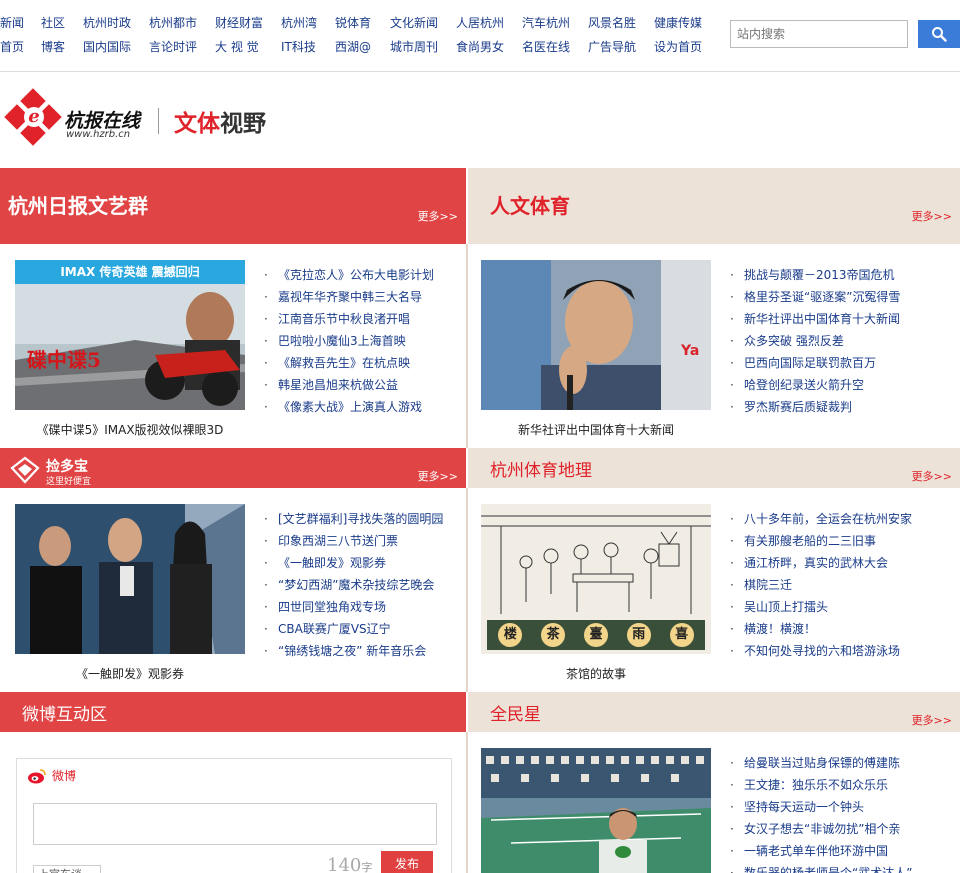 The height and width of the screenshot is (873, 960). What do you see at coordinates (821, 867) in the screenshot?
I see `list-item: 数乐器的杨老师是个“武术达人”` at bounding box center [821, 867].